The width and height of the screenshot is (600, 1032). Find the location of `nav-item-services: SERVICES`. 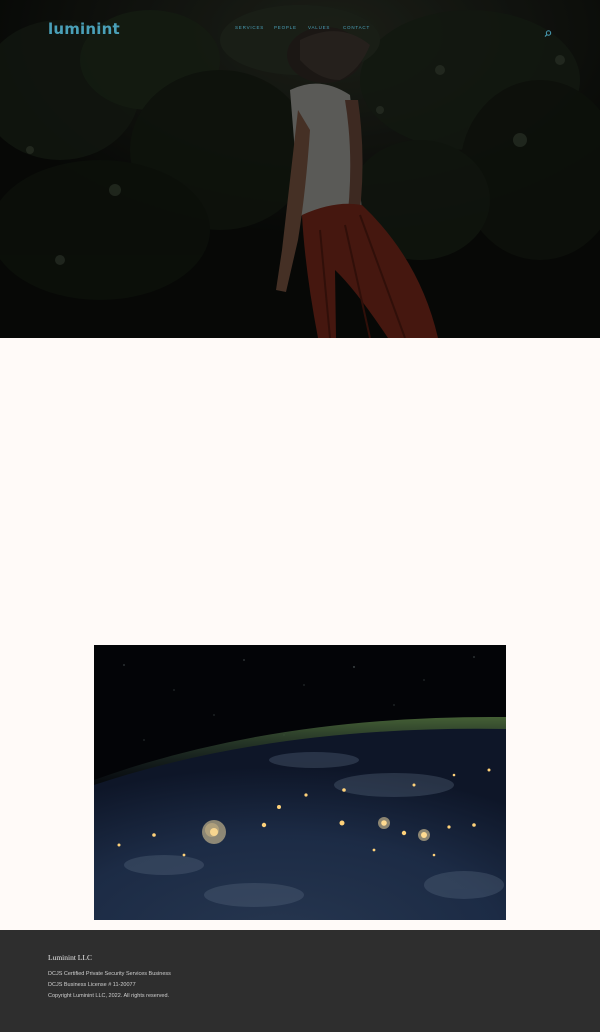

nav-item-services: SERVICES is located at coordinates (249, 27).